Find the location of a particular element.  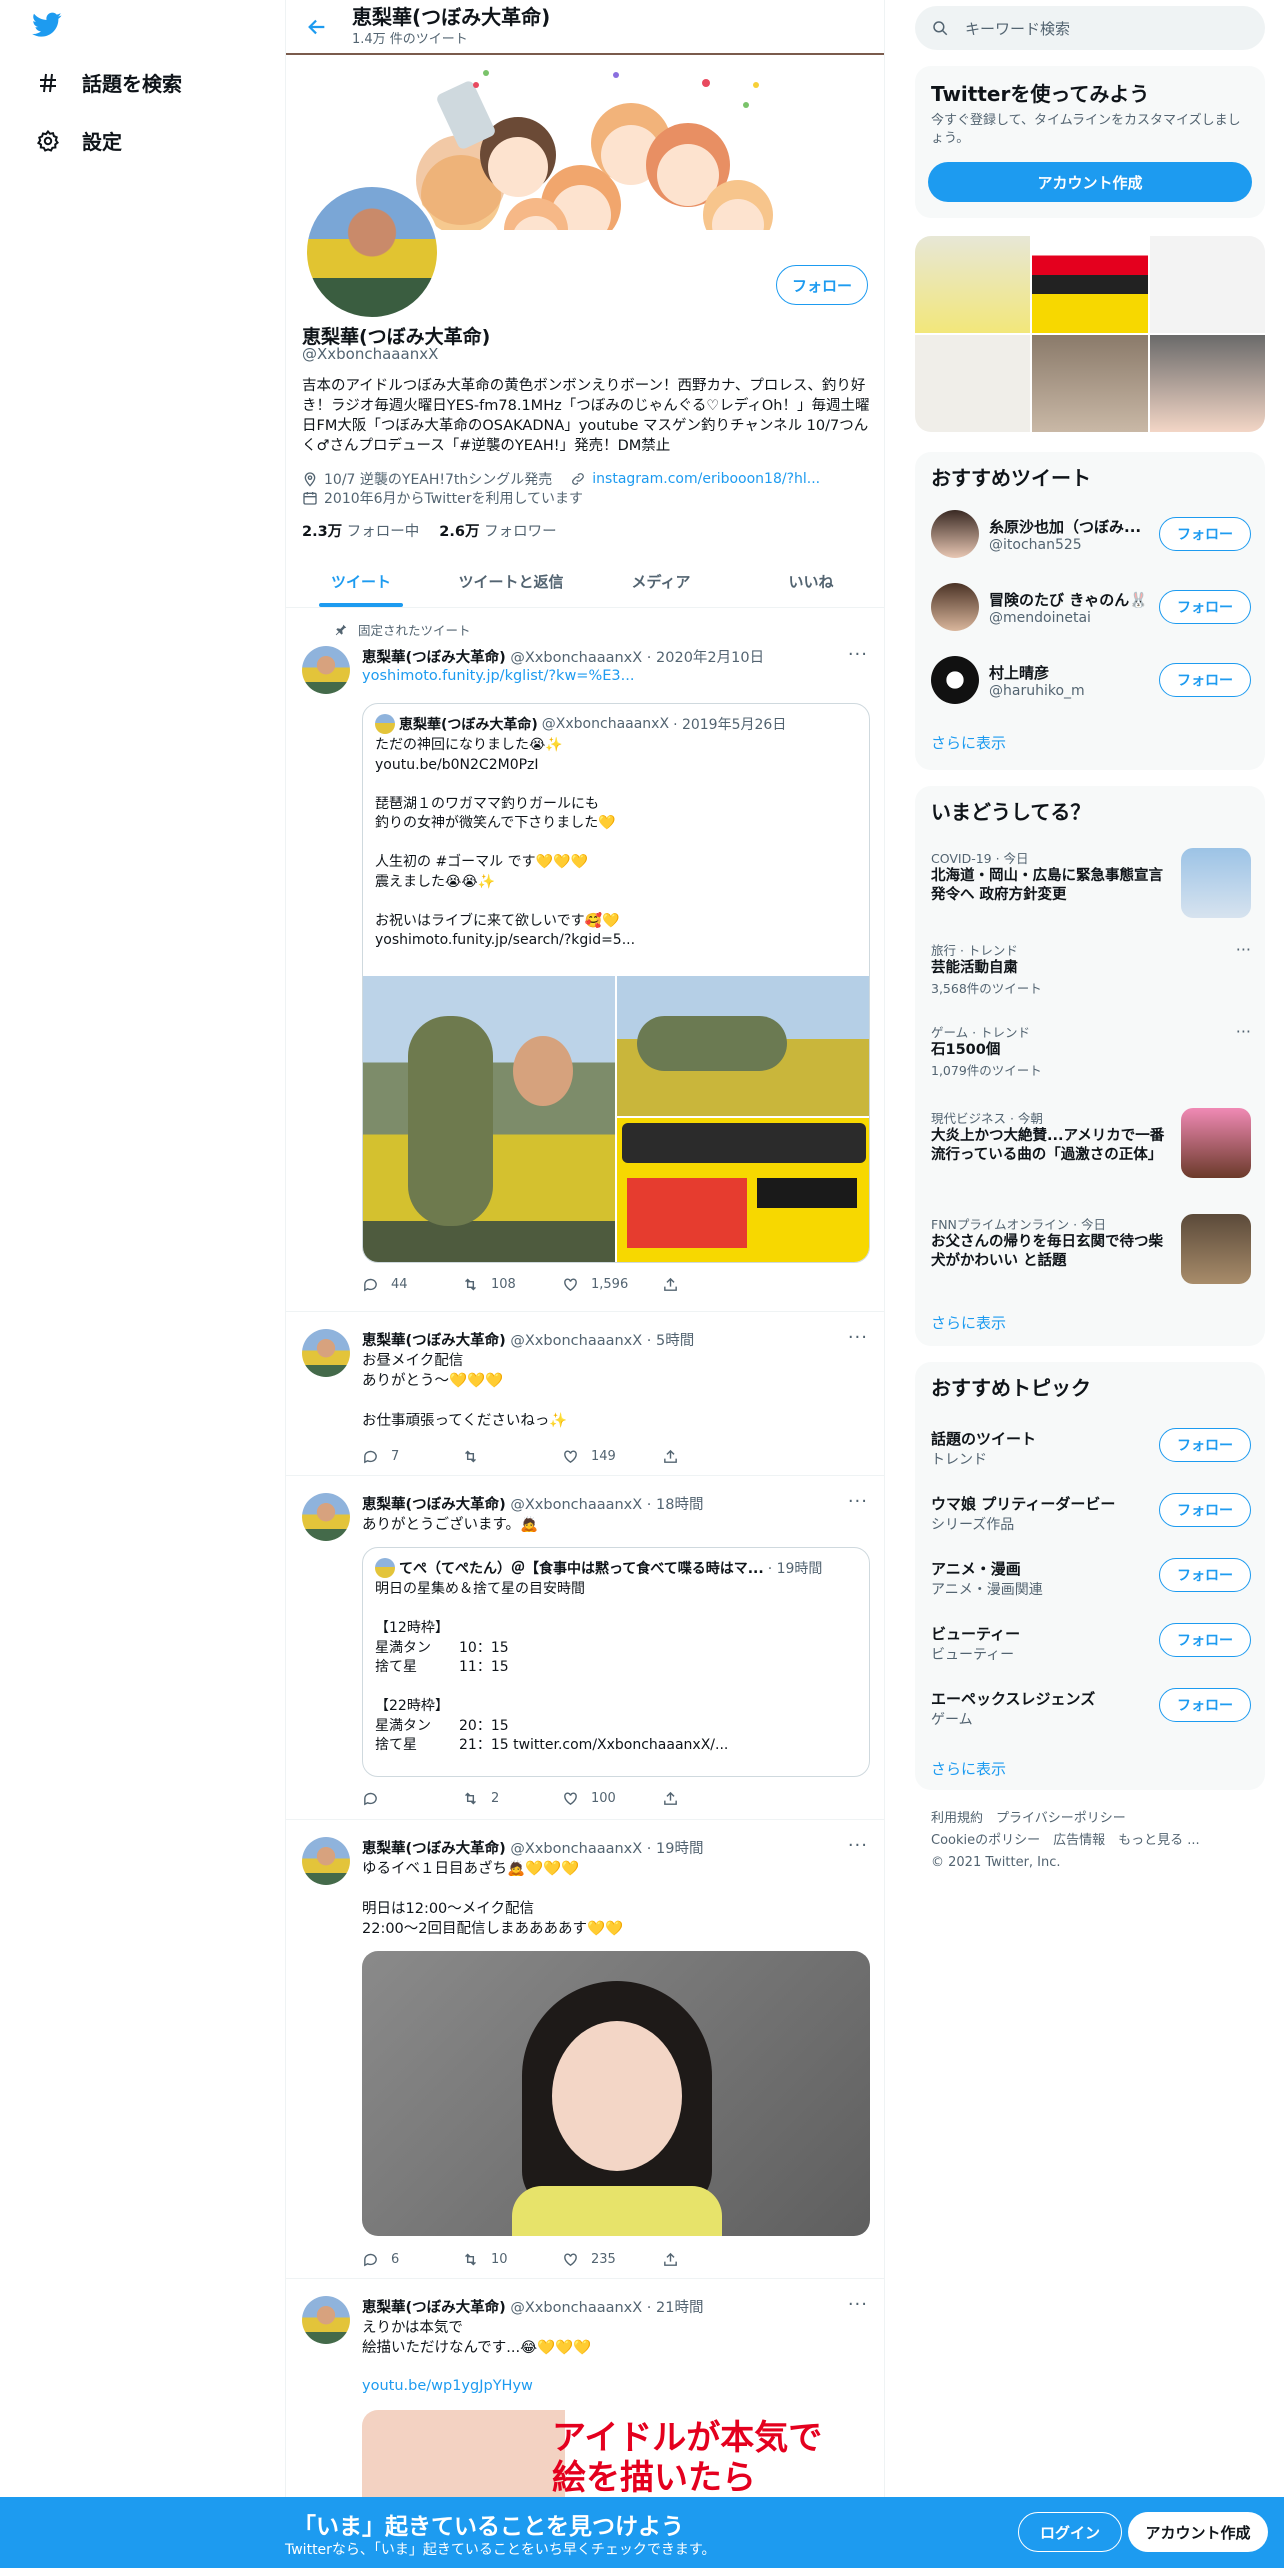

trend-item: 旅行 · トレンド 芸能活動自粛 3,568件のツイート ··· is located at coordinates (1091, 968).